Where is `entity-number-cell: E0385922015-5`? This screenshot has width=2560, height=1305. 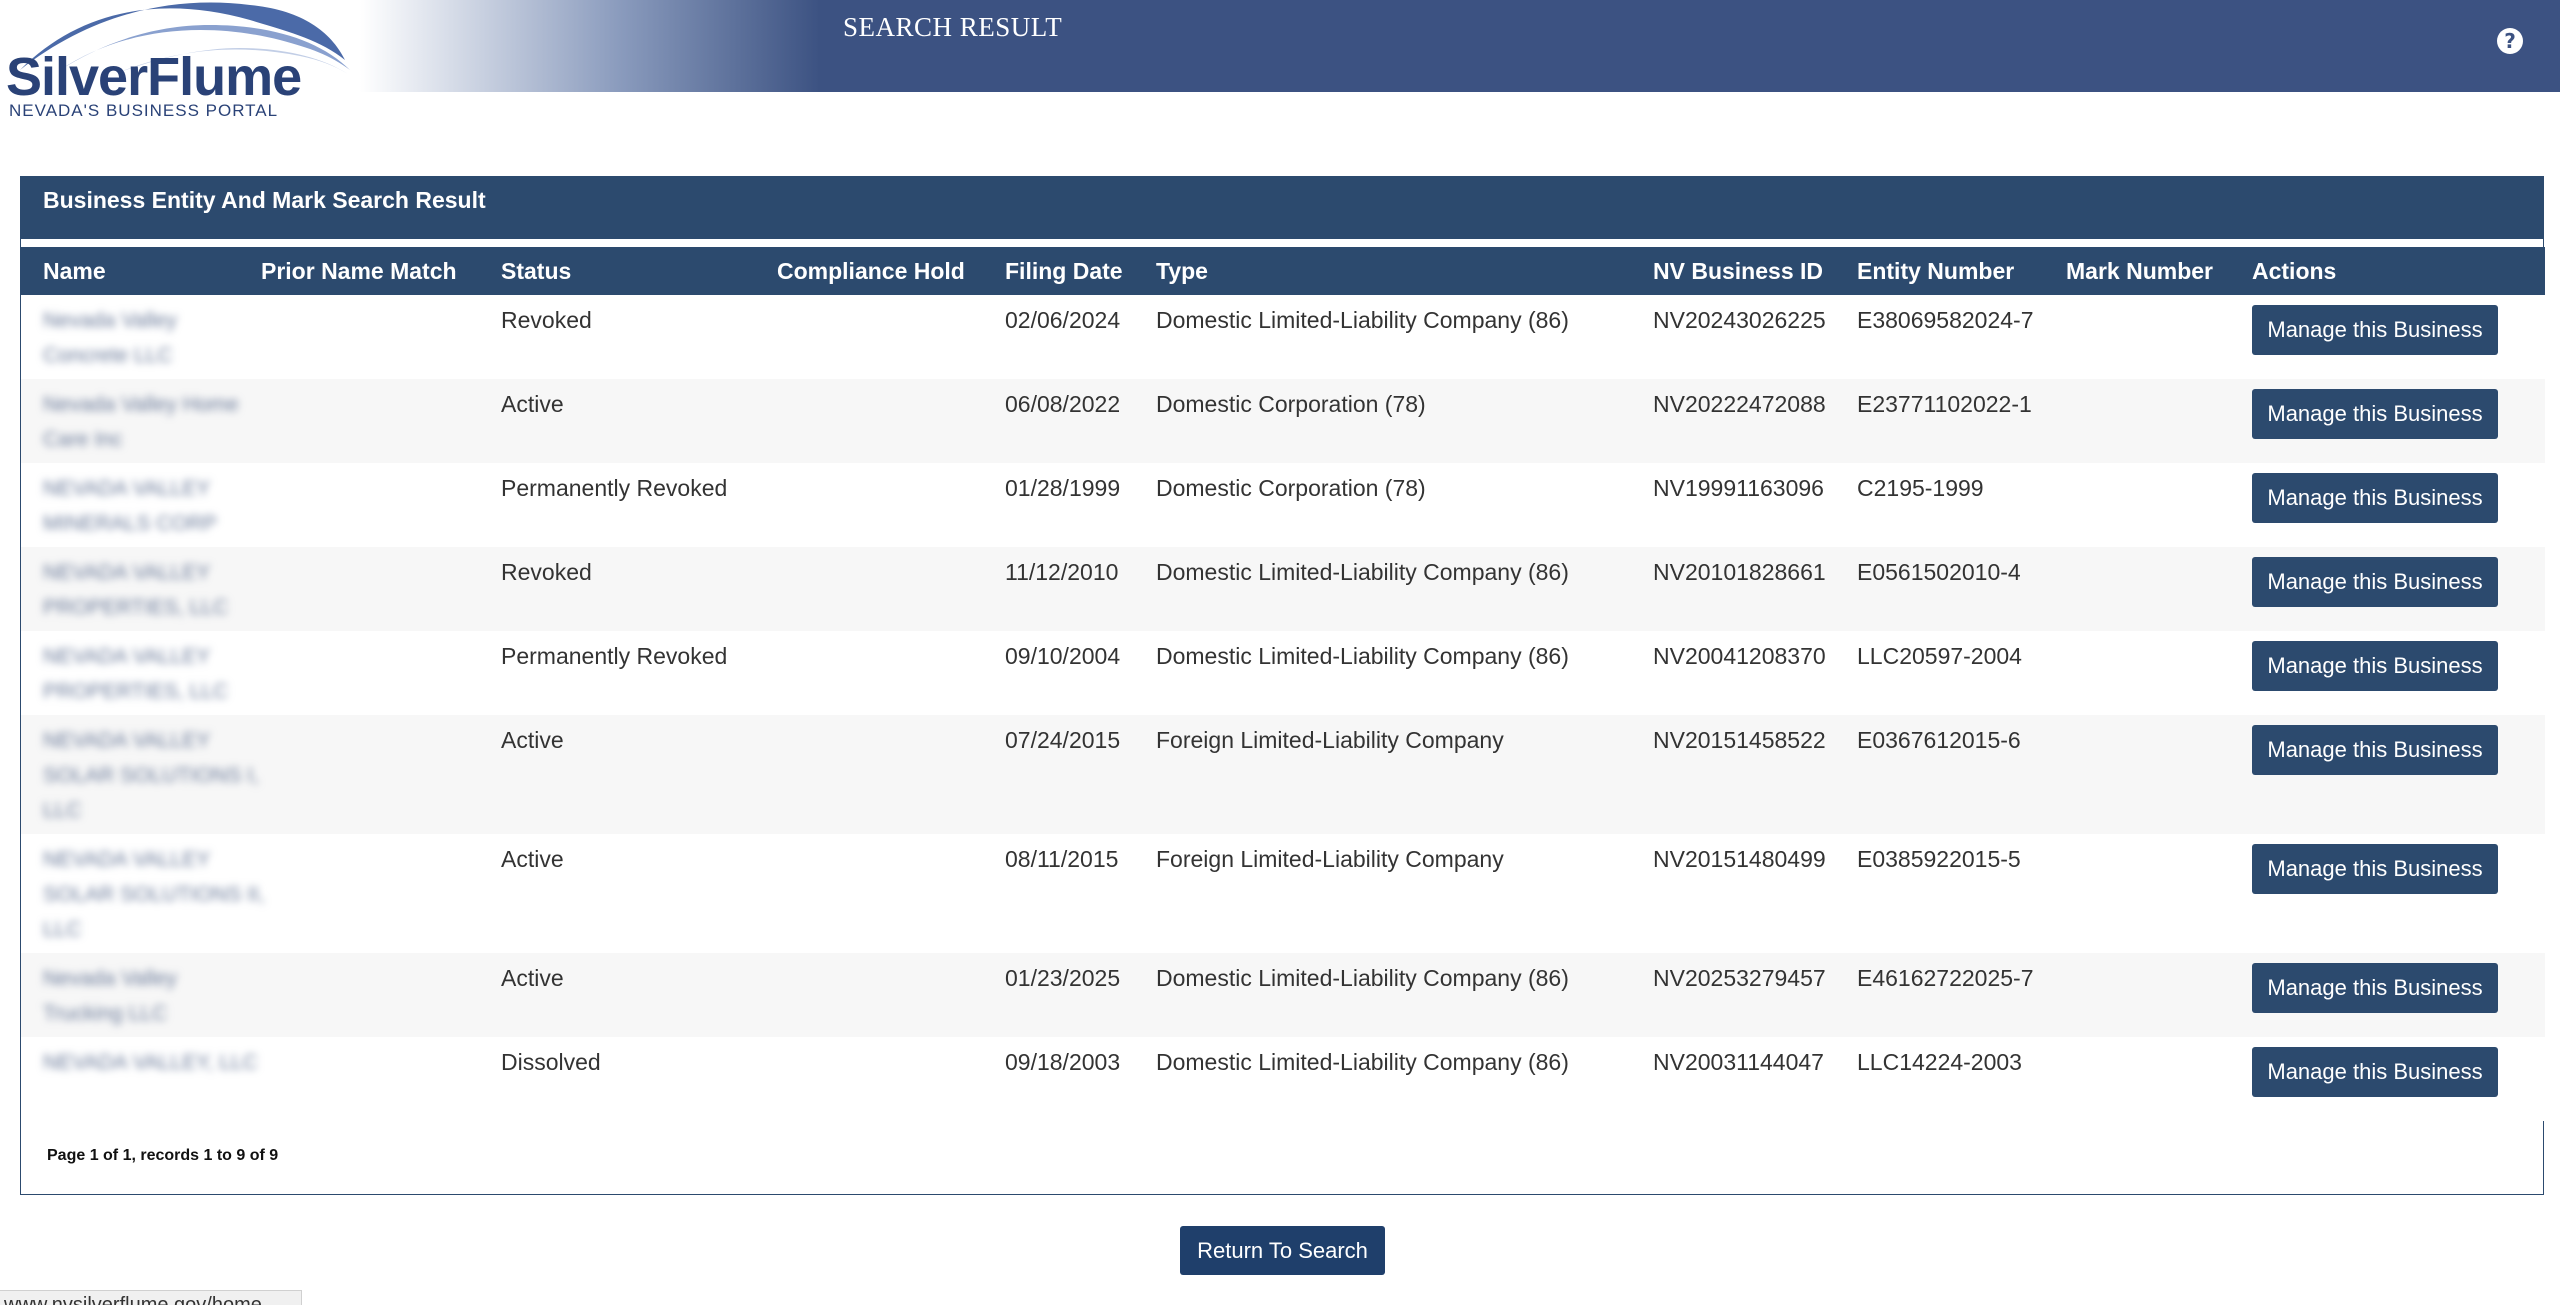
entity-number-cell: E0385922015-5 is located at coordinates (1939, 859).